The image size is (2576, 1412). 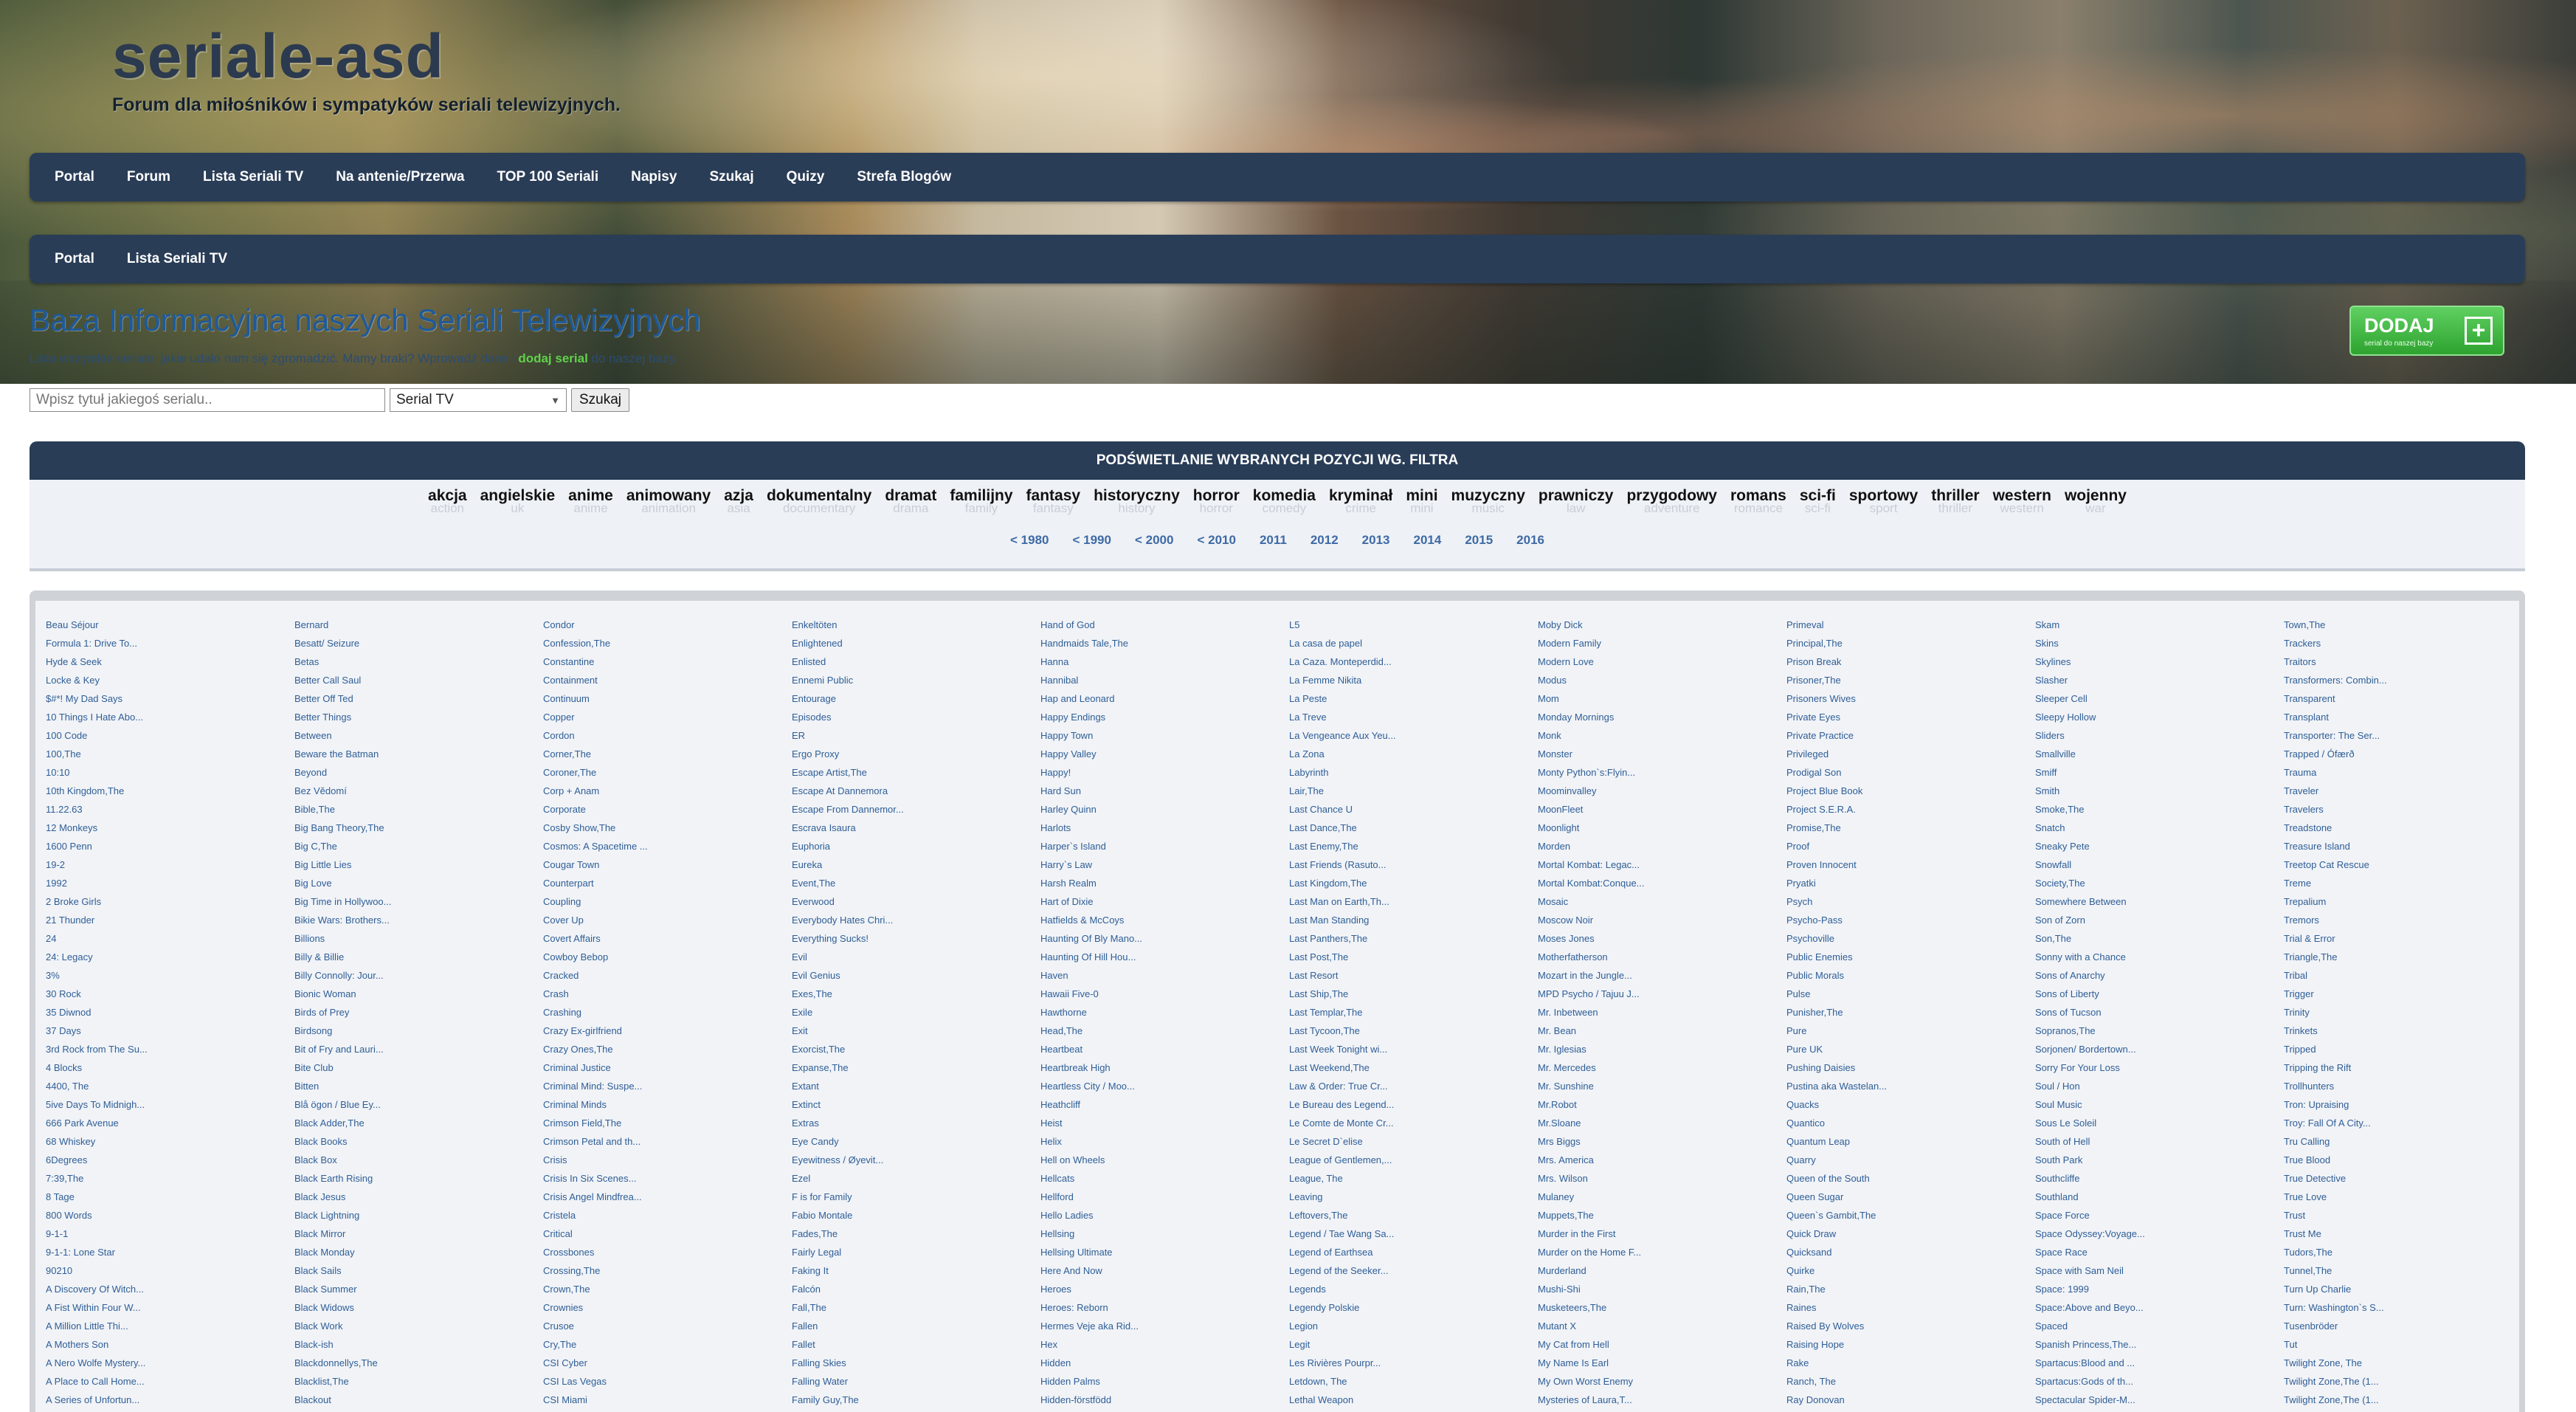 What do you see at coordinates (2159, 1123) in the screenshot?
I see `series-link: Sous Le Soleil` at bounding box center [2159, 1123].